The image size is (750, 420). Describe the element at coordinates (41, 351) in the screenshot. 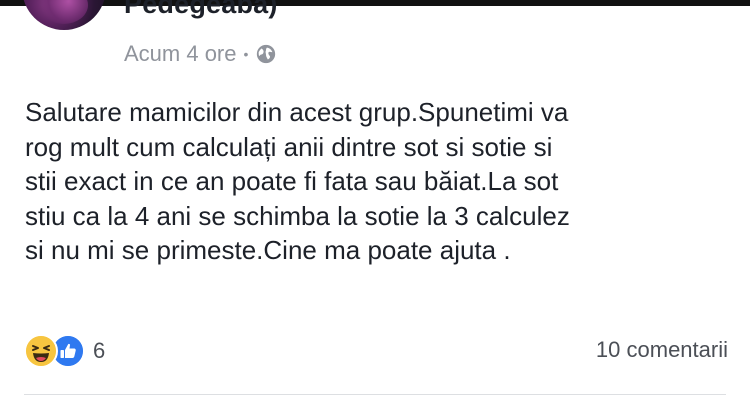

I see `haha-reaction-icon` at that location.